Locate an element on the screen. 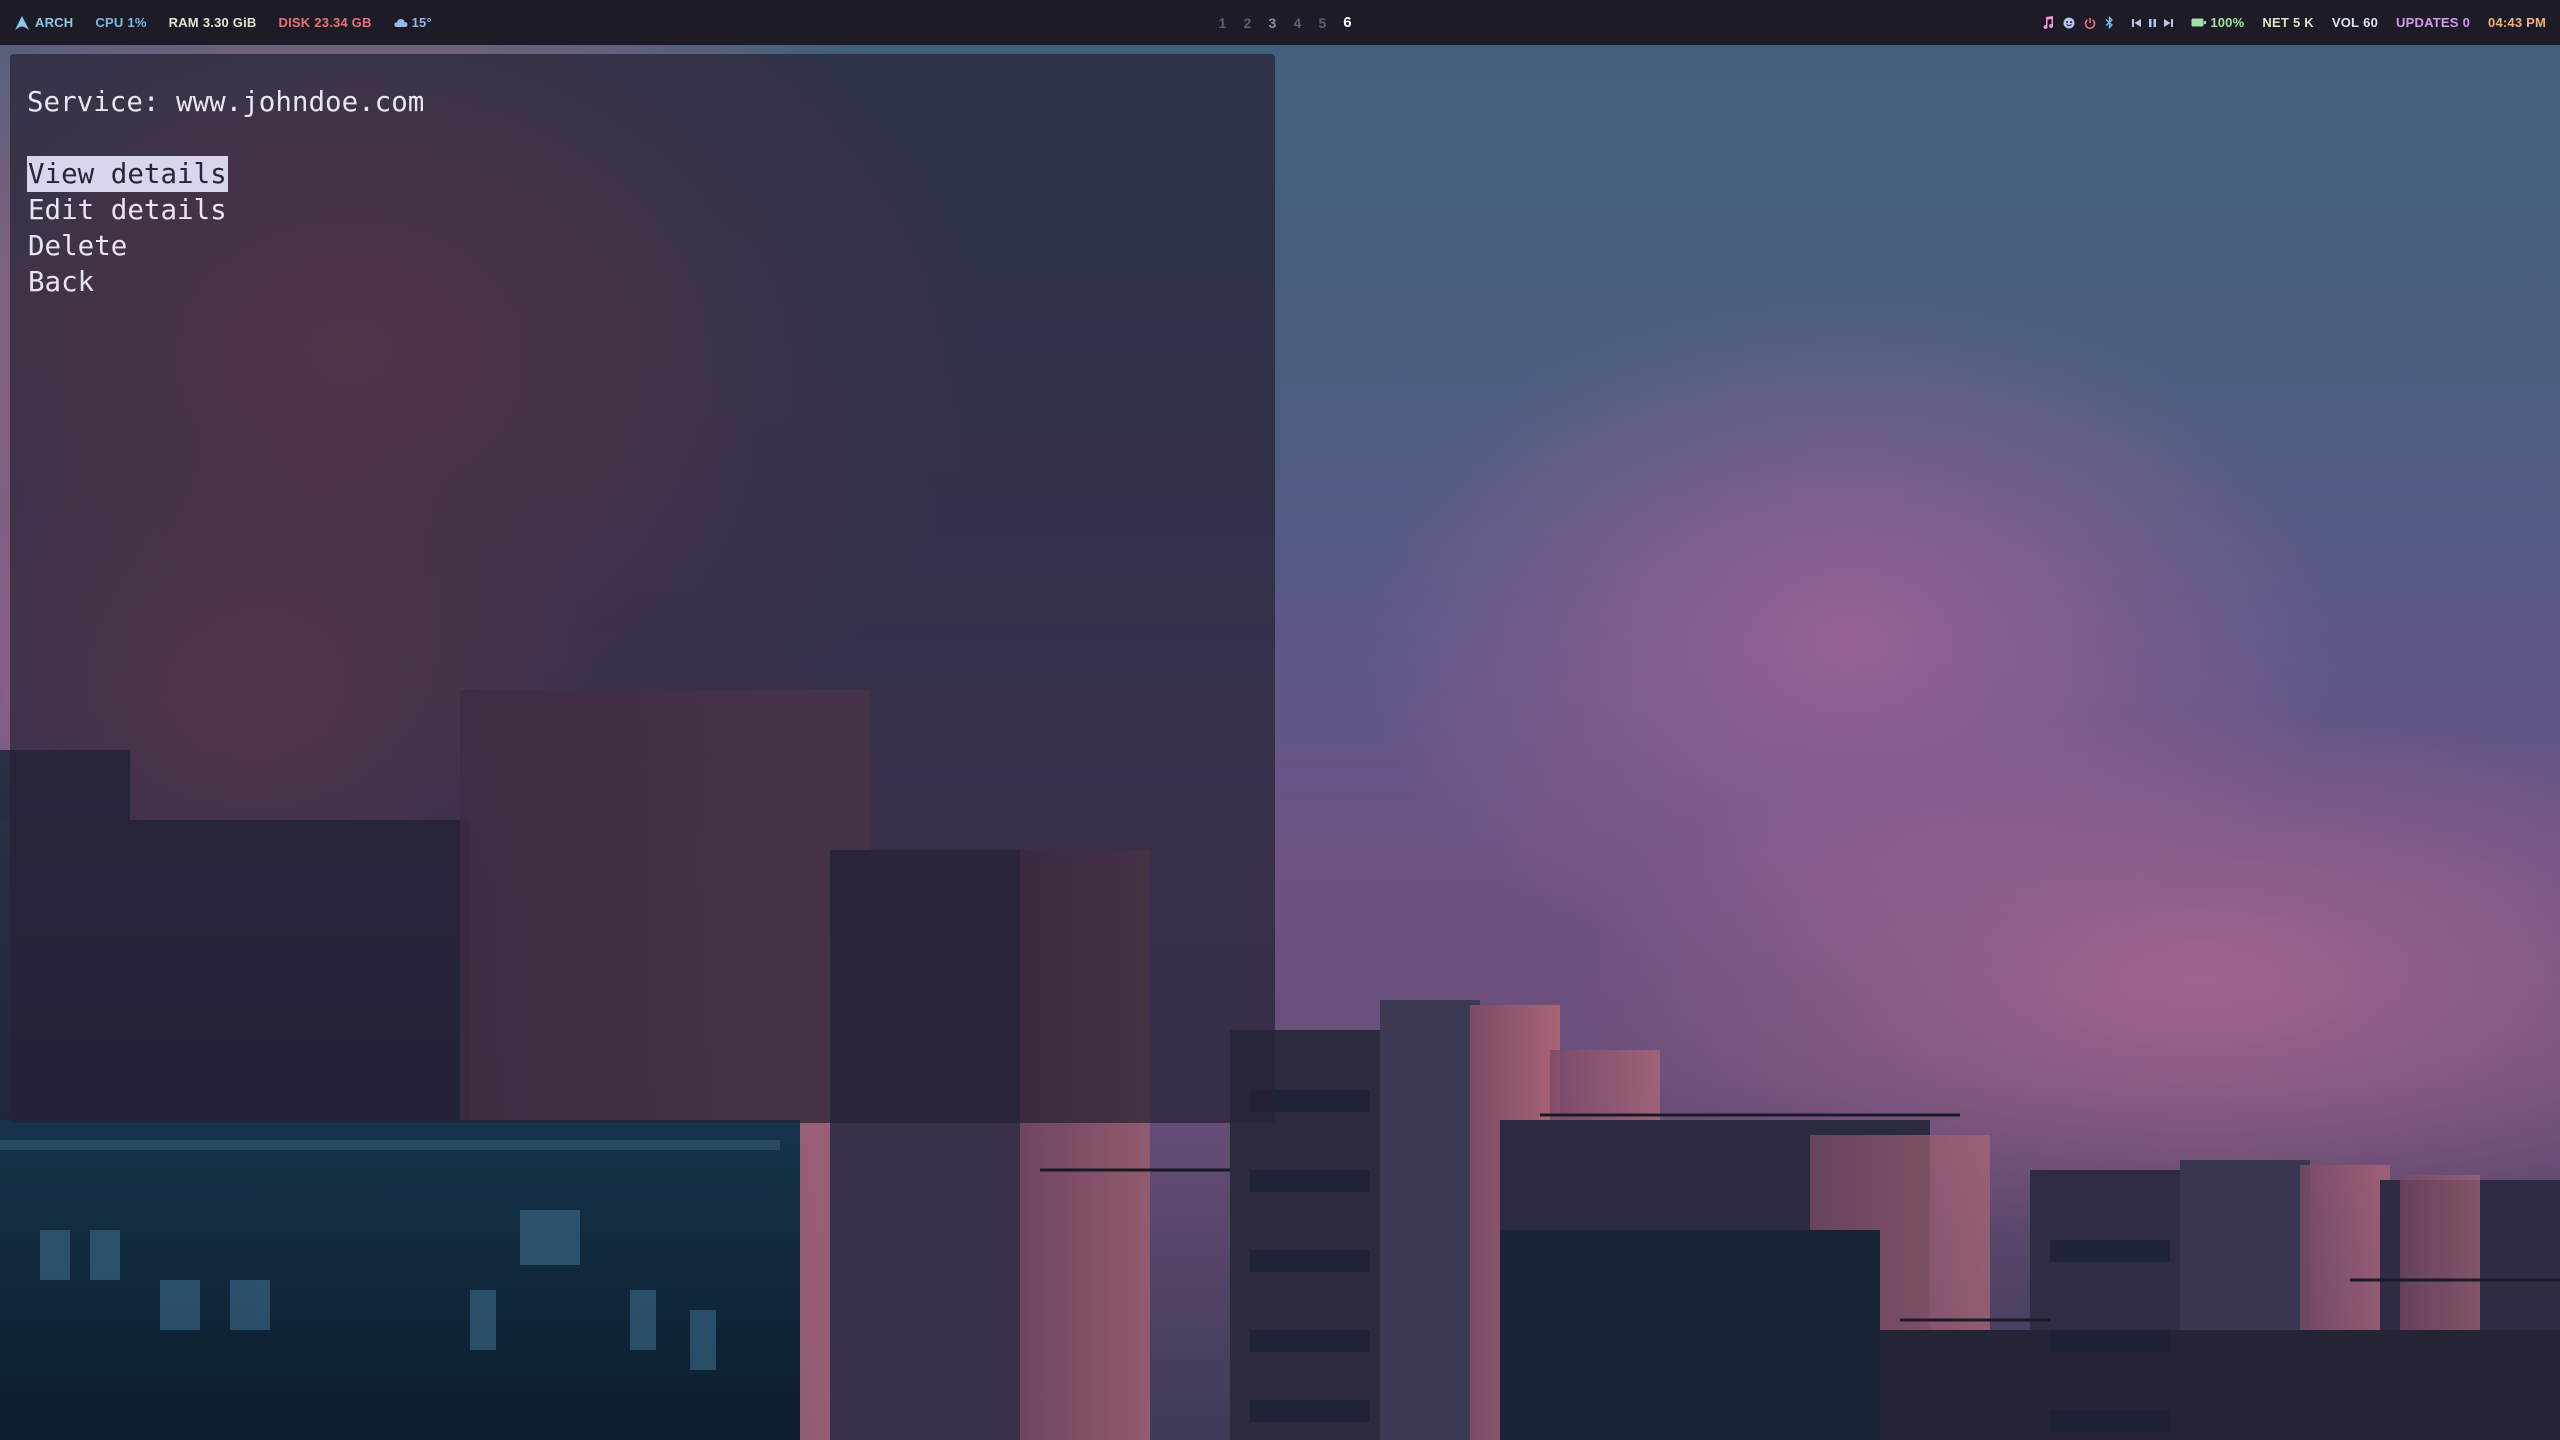 The image size is (2560, 1440). pause-icon is located at coordinates (2152, 23).